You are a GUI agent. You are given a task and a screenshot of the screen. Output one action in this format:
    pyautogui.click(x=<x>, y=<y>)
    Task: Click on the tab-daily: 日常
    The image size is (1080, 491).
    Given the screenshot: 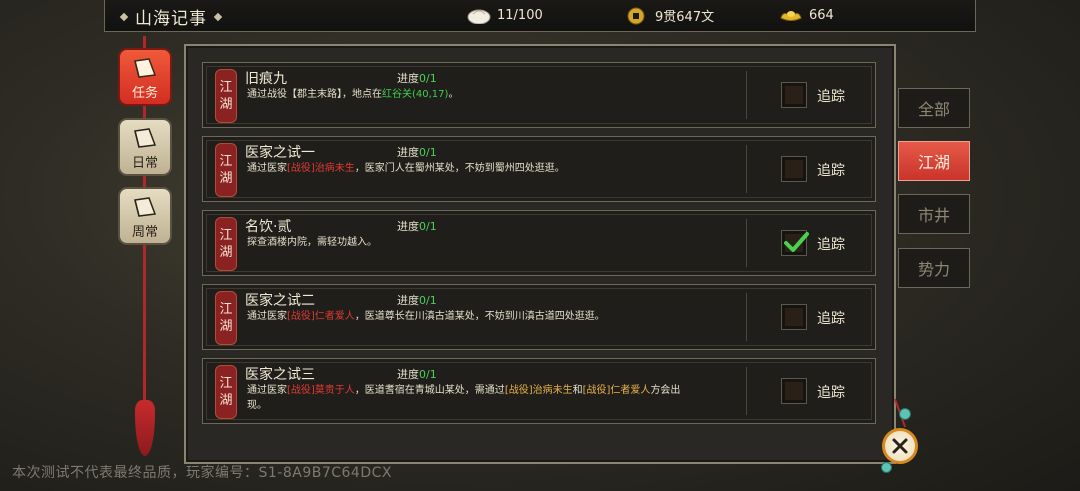 What is the action you would take?
    pyautogui.click(x=145, y=147)
    